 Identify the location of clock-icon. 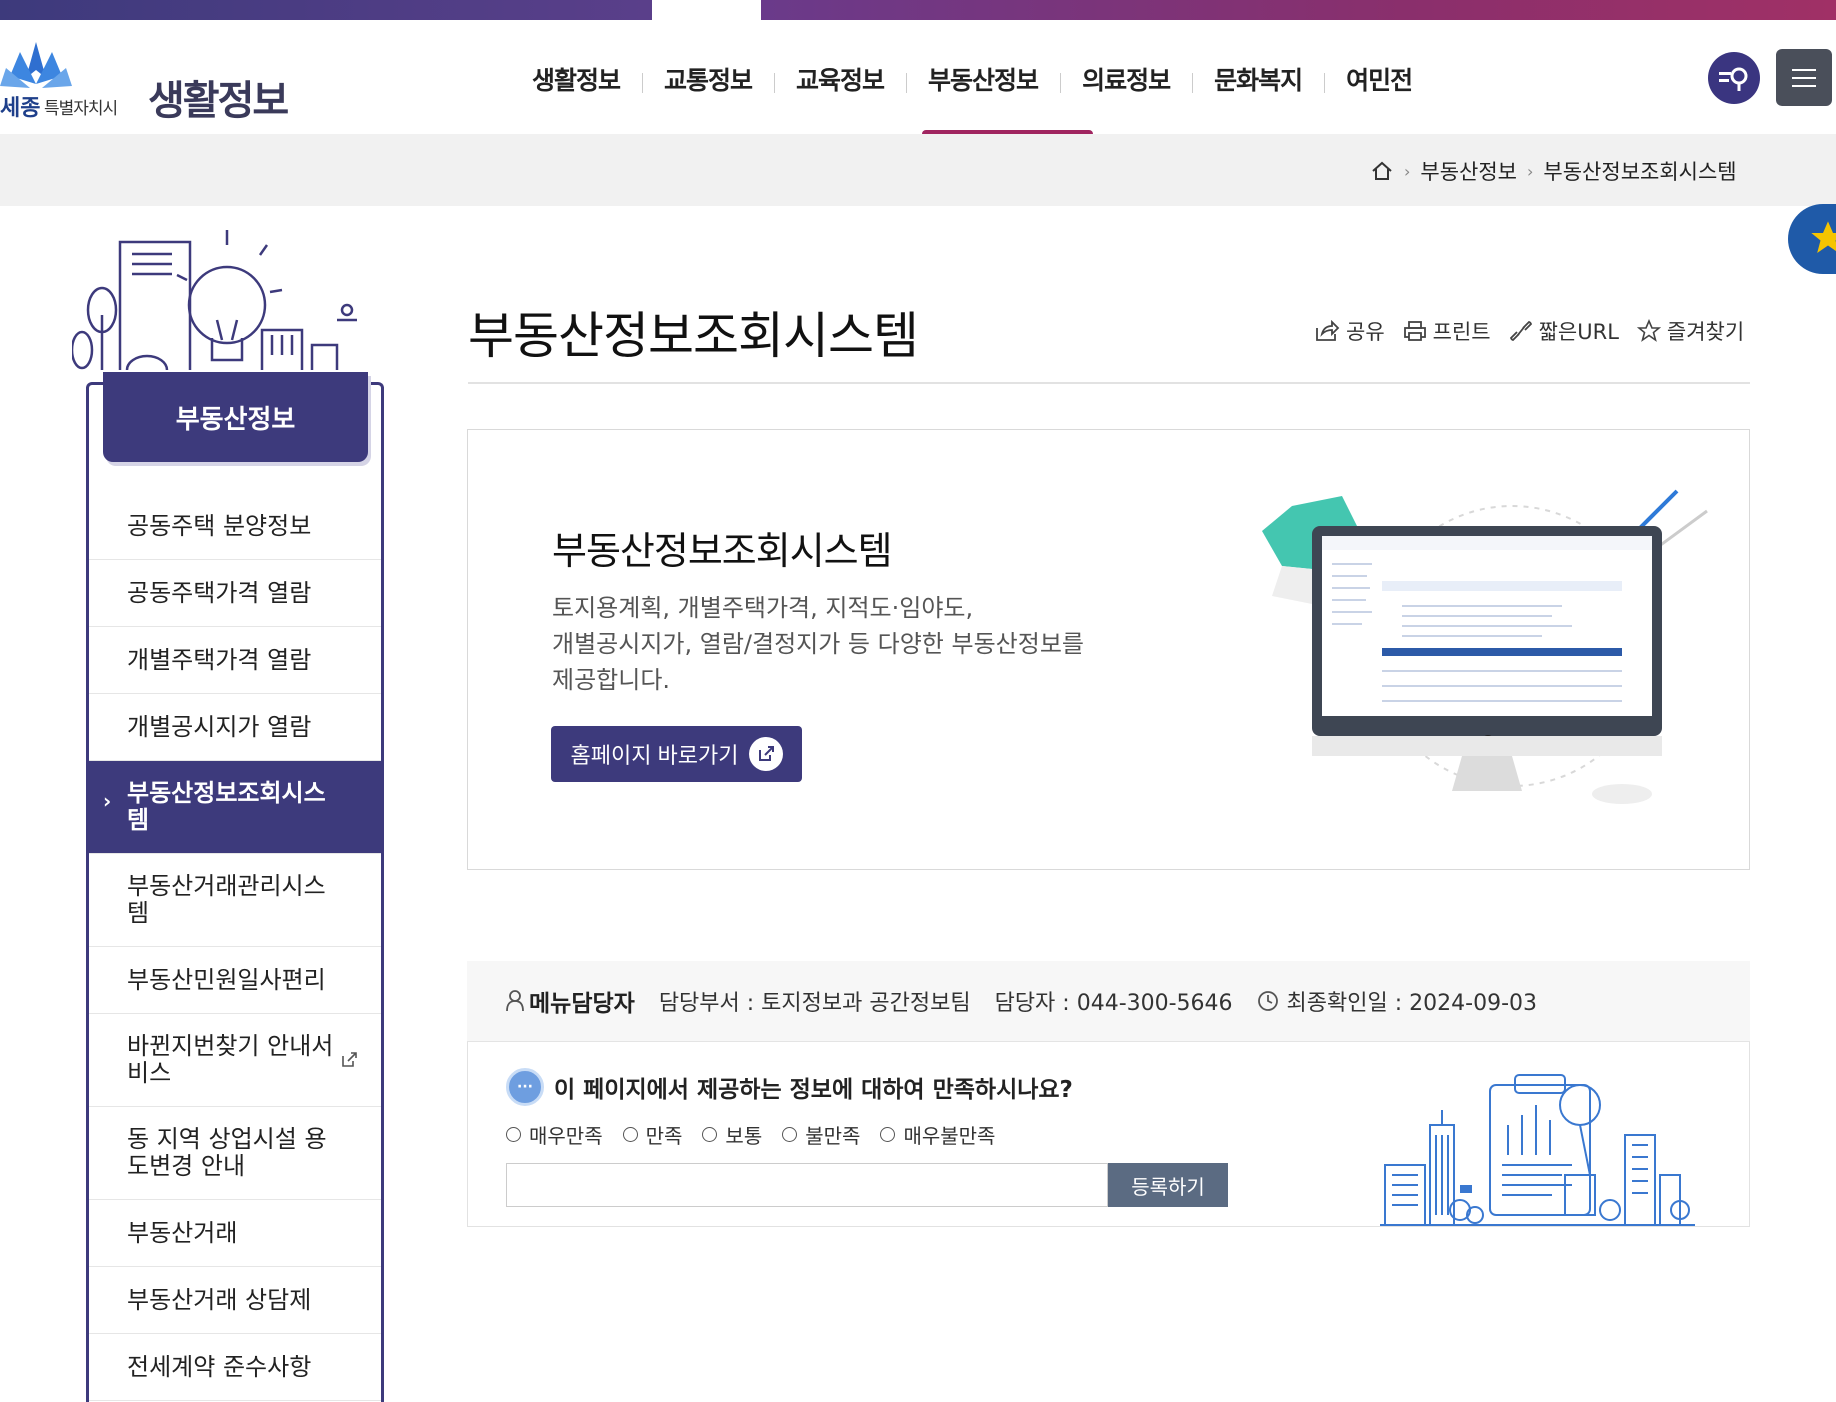
(1267, 1001).